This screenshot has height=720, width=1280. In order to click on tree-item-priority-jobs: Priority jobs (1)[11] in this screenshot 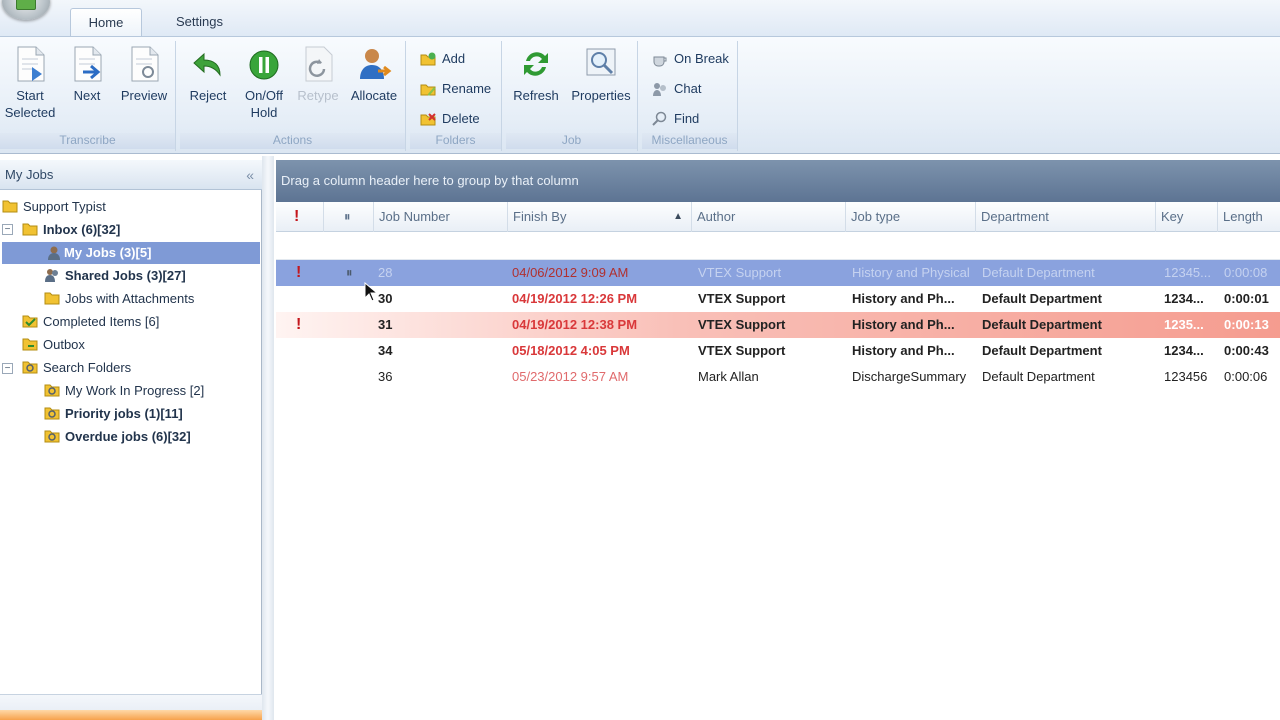, I will do `click(113, 414)`.